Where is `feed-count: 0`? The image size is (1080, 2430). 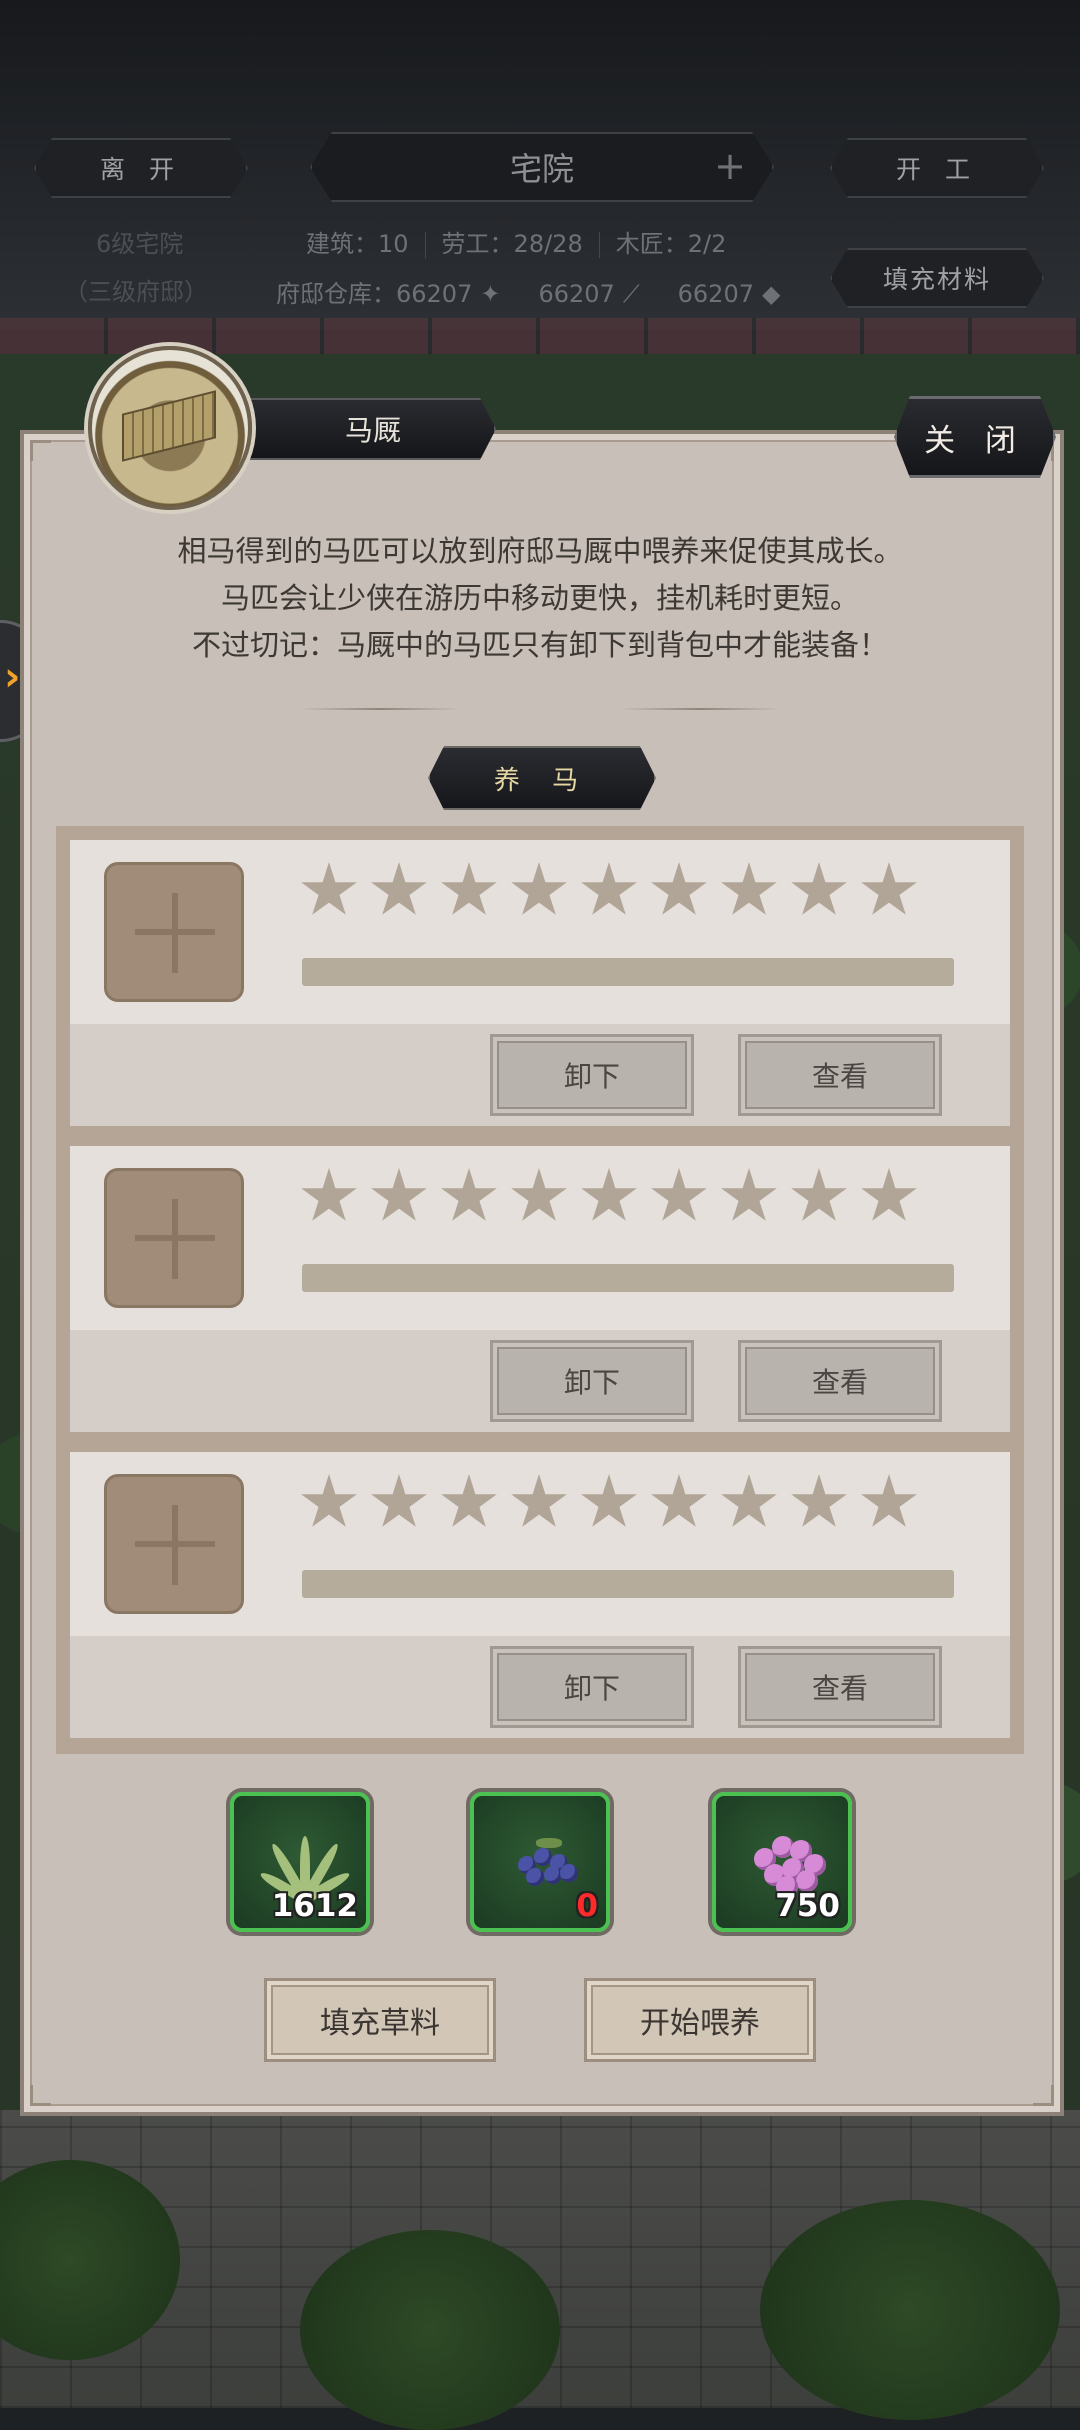 feed-count: 0 is located at coordinates (587, 1906).